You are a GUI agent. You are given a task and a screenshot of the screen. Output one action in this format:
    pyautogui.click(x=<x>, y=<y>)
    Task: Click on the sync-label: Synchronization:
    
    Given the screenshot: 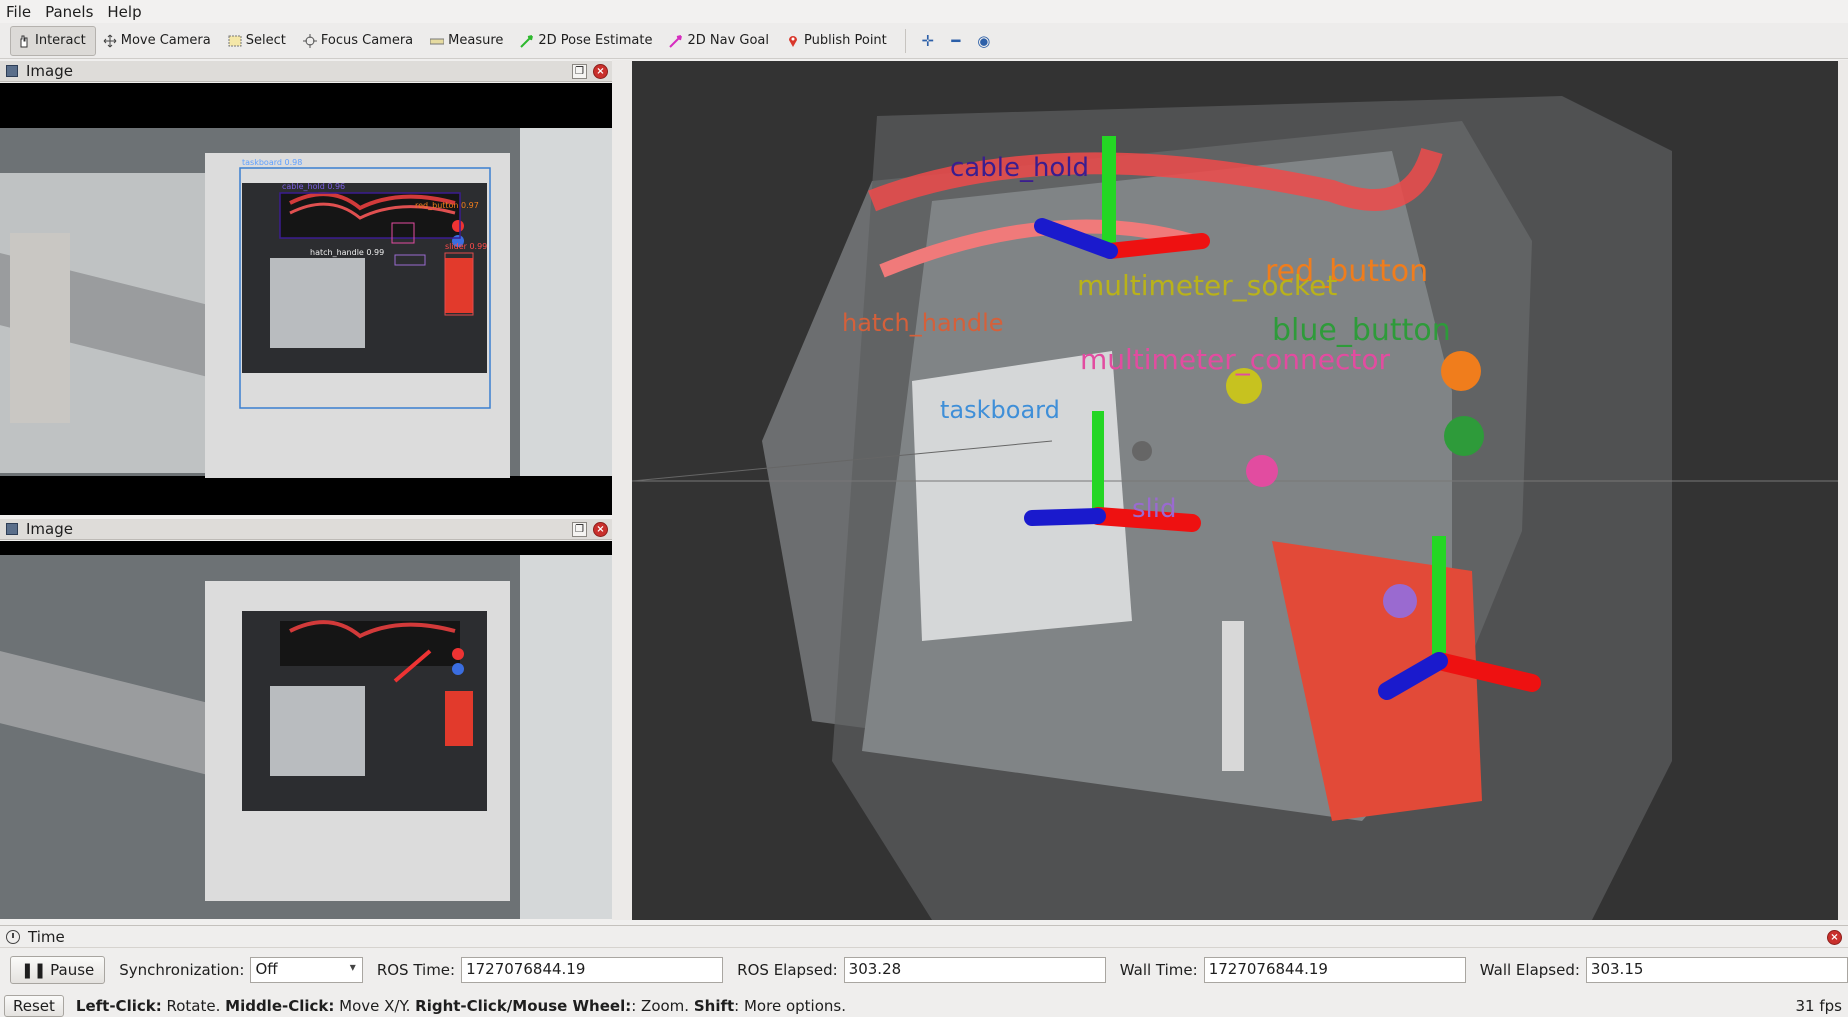 What is the action you would take?
    pyautogui.click(x=182, y=970)
    